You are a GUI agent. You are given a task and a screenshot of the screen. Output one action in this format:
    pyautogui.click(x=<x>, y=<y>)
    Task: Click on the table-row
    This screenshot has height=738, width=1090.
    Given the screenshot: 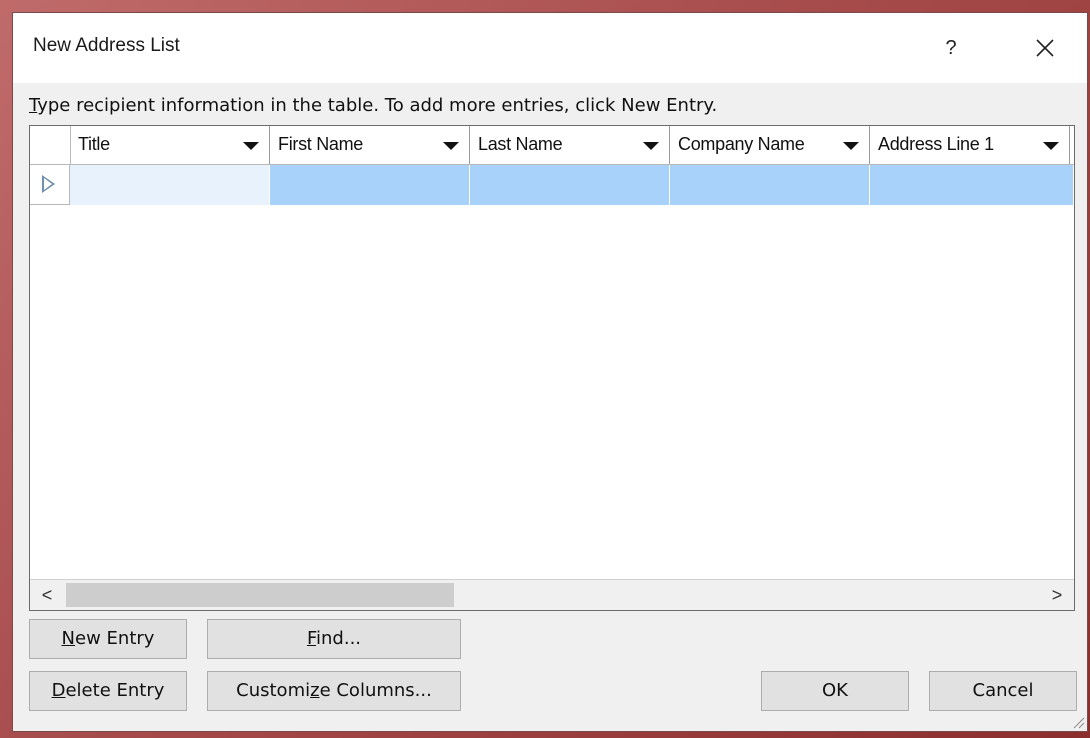 What is the action you would take?
    pyautogui.click(x=552, y=185)
    